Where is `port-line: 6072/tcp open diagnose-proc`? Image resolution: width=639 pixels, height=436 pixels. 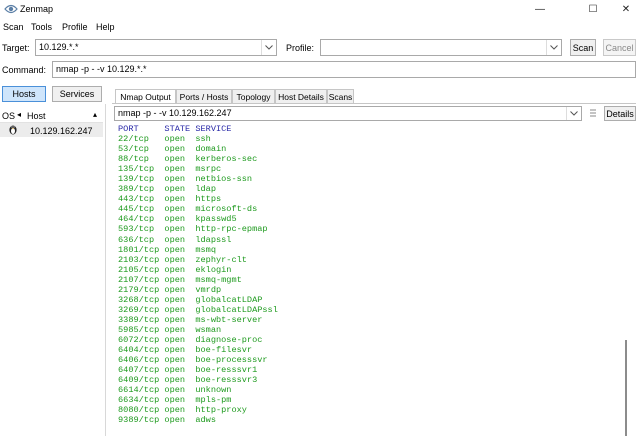
port-line: 6072/tcp open diagnose-proc is located at coordinates (190, 339).